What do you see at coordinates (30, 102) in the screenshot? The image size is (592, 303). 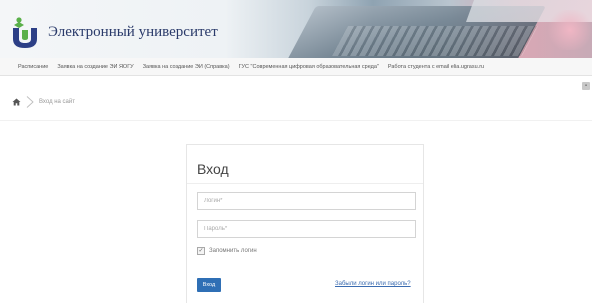 I see `chevron-right-icon` at bounding box center [30, 102].